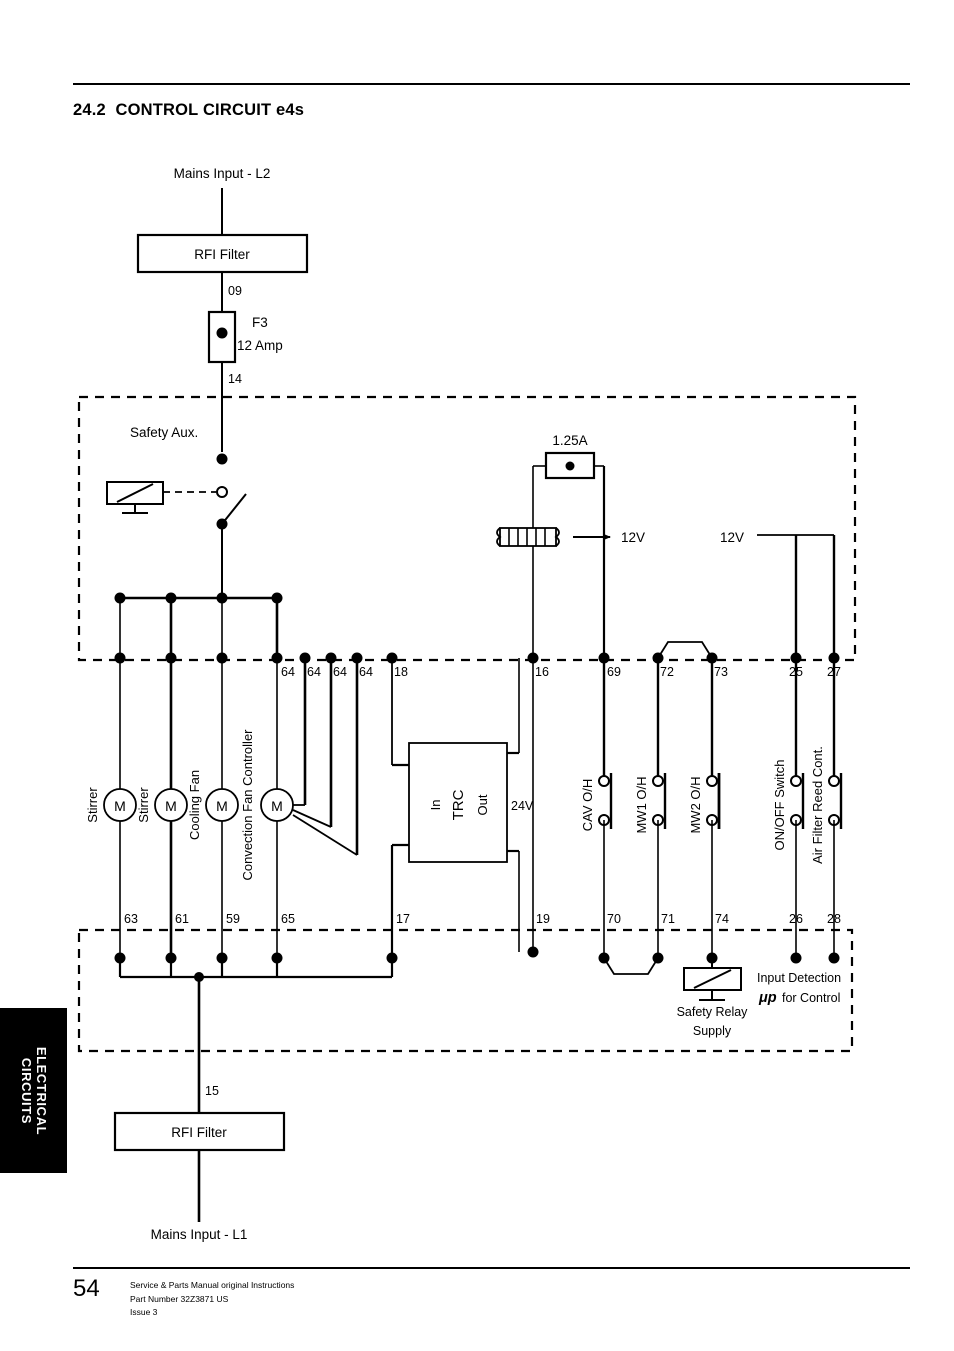 The image size is (954, 1351). What do you see at coordinates (235, 291) in the screenshot?
I see `wire-number-09: 09` at bounding box center [235, 291].